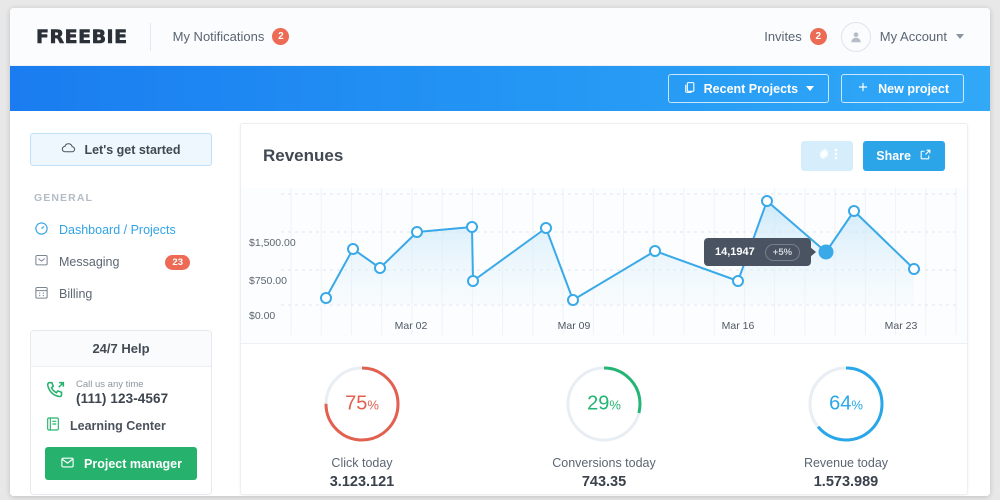 This screenshot has width=1000, height=500. I want to click on get-started-button: Let's get started, so click(121, 149).